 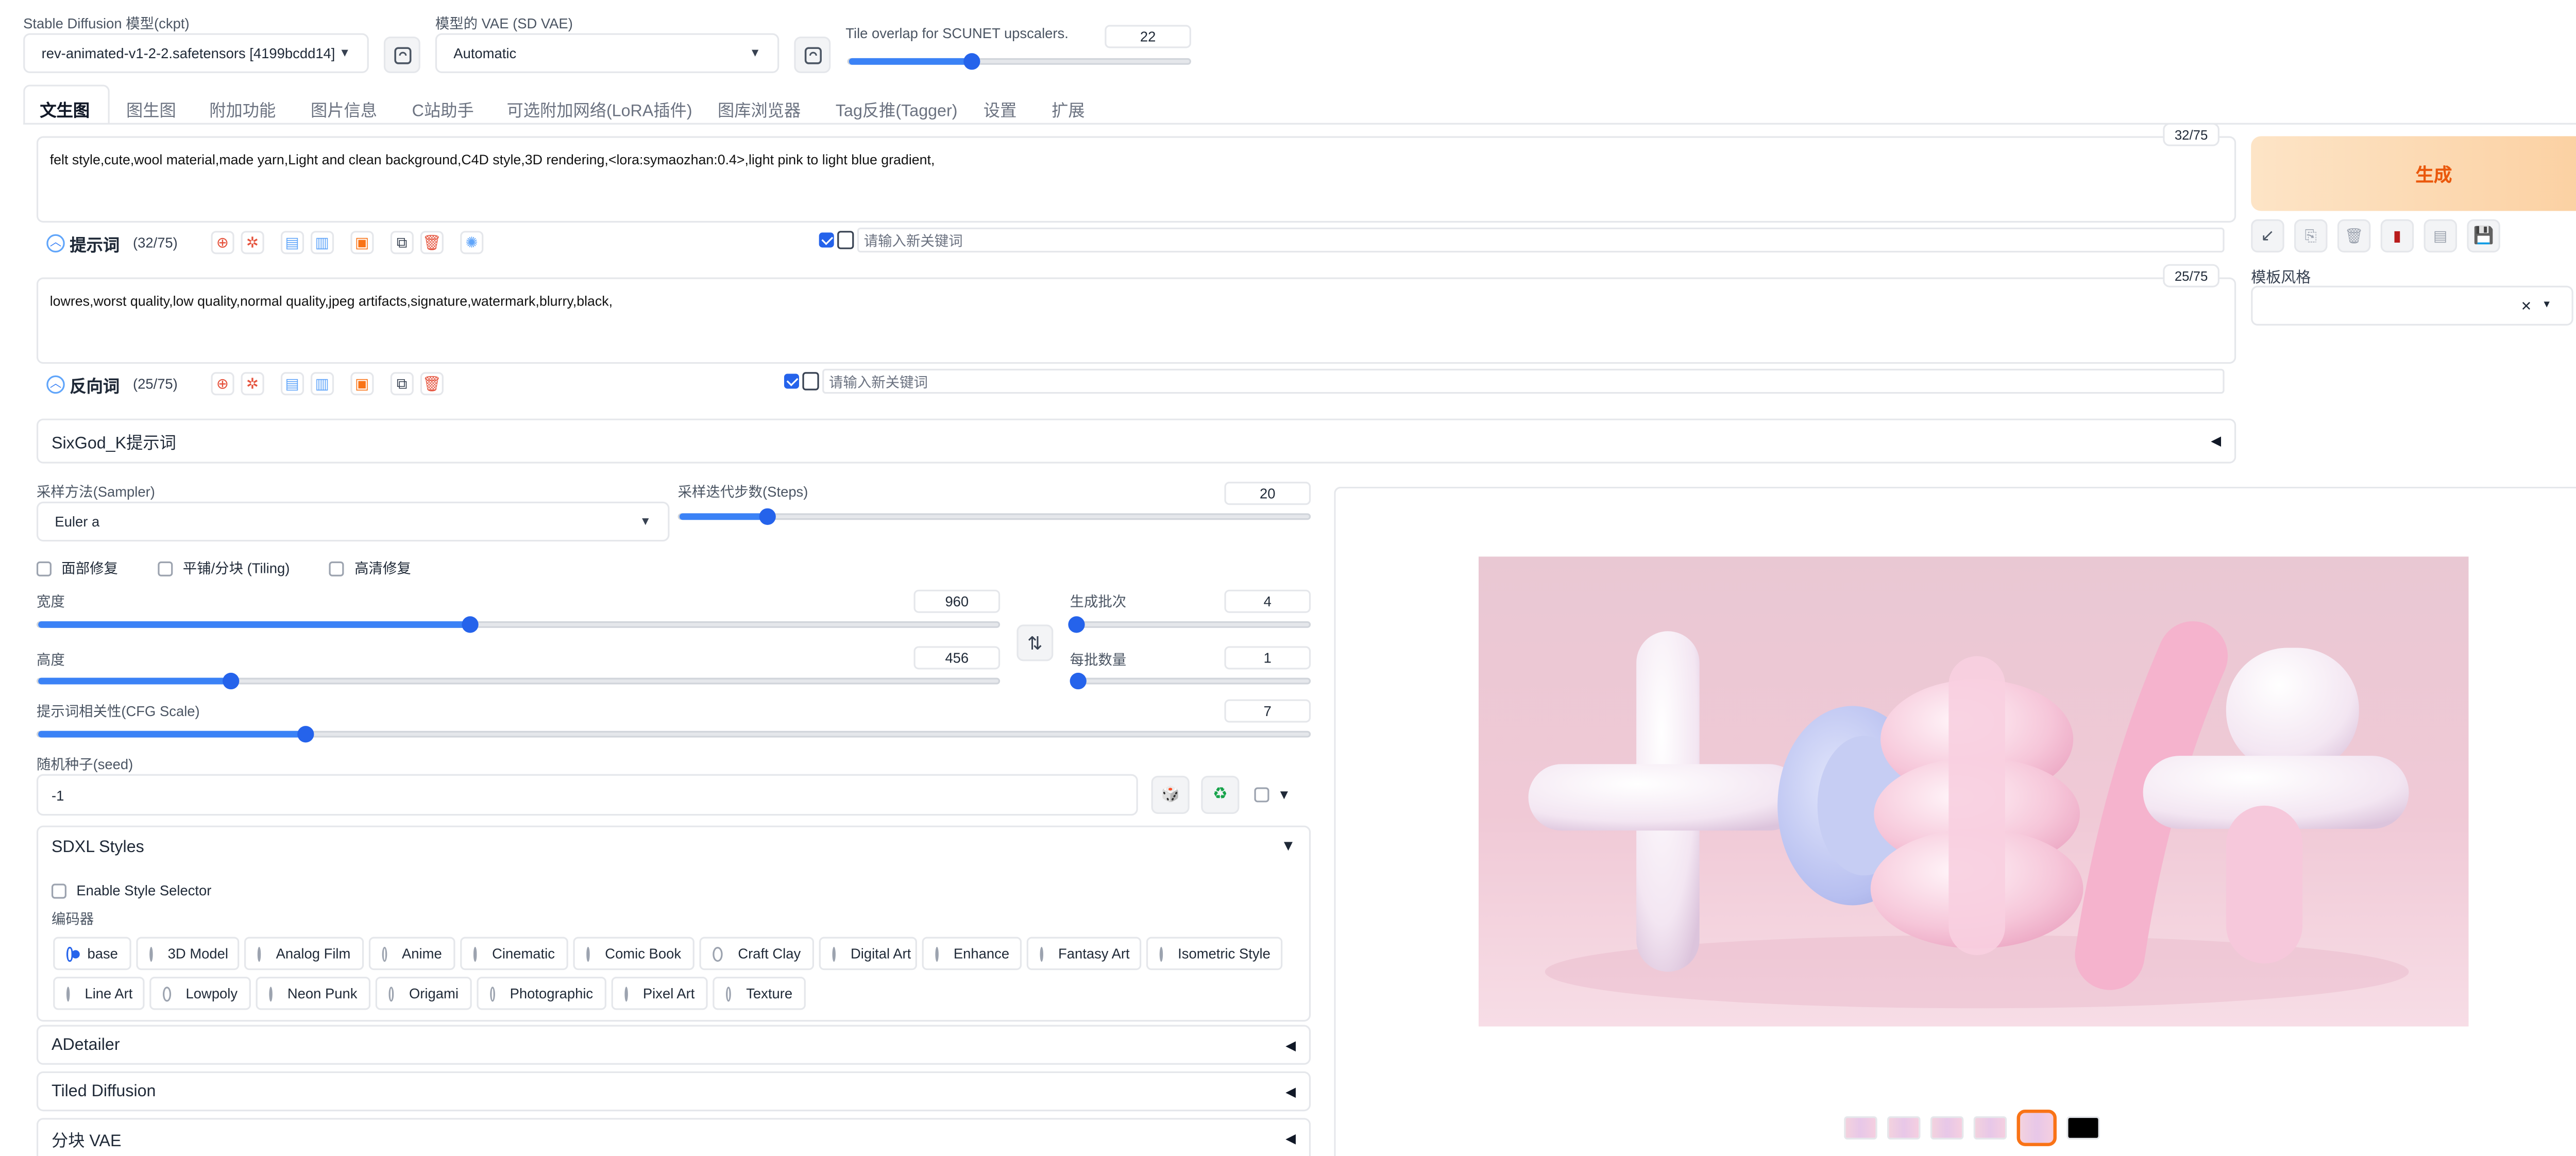 I want to click on batch-size-slider, so click(x=1190, y=681).